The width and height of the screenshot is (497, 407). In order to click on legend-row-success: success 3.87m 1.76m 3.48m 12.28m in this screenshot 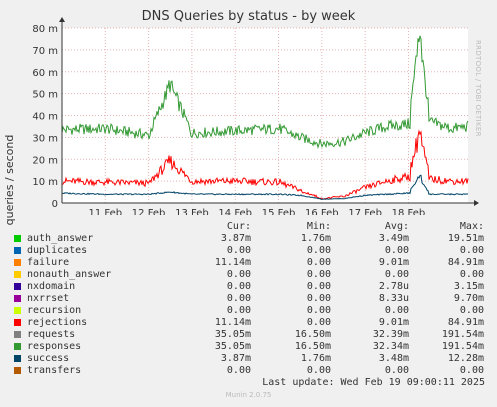, I will do `click(254, 359)`.